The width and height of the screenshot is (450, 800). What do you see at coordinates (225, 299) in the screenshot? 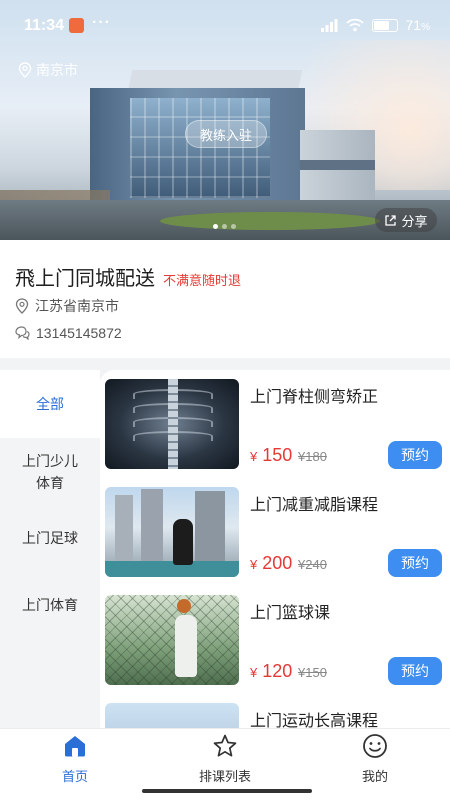
I see `store-info-card: 飛上门同城配送 不满意随时退 江苏省南京市 13145145872` at bounding box center [225, 299].